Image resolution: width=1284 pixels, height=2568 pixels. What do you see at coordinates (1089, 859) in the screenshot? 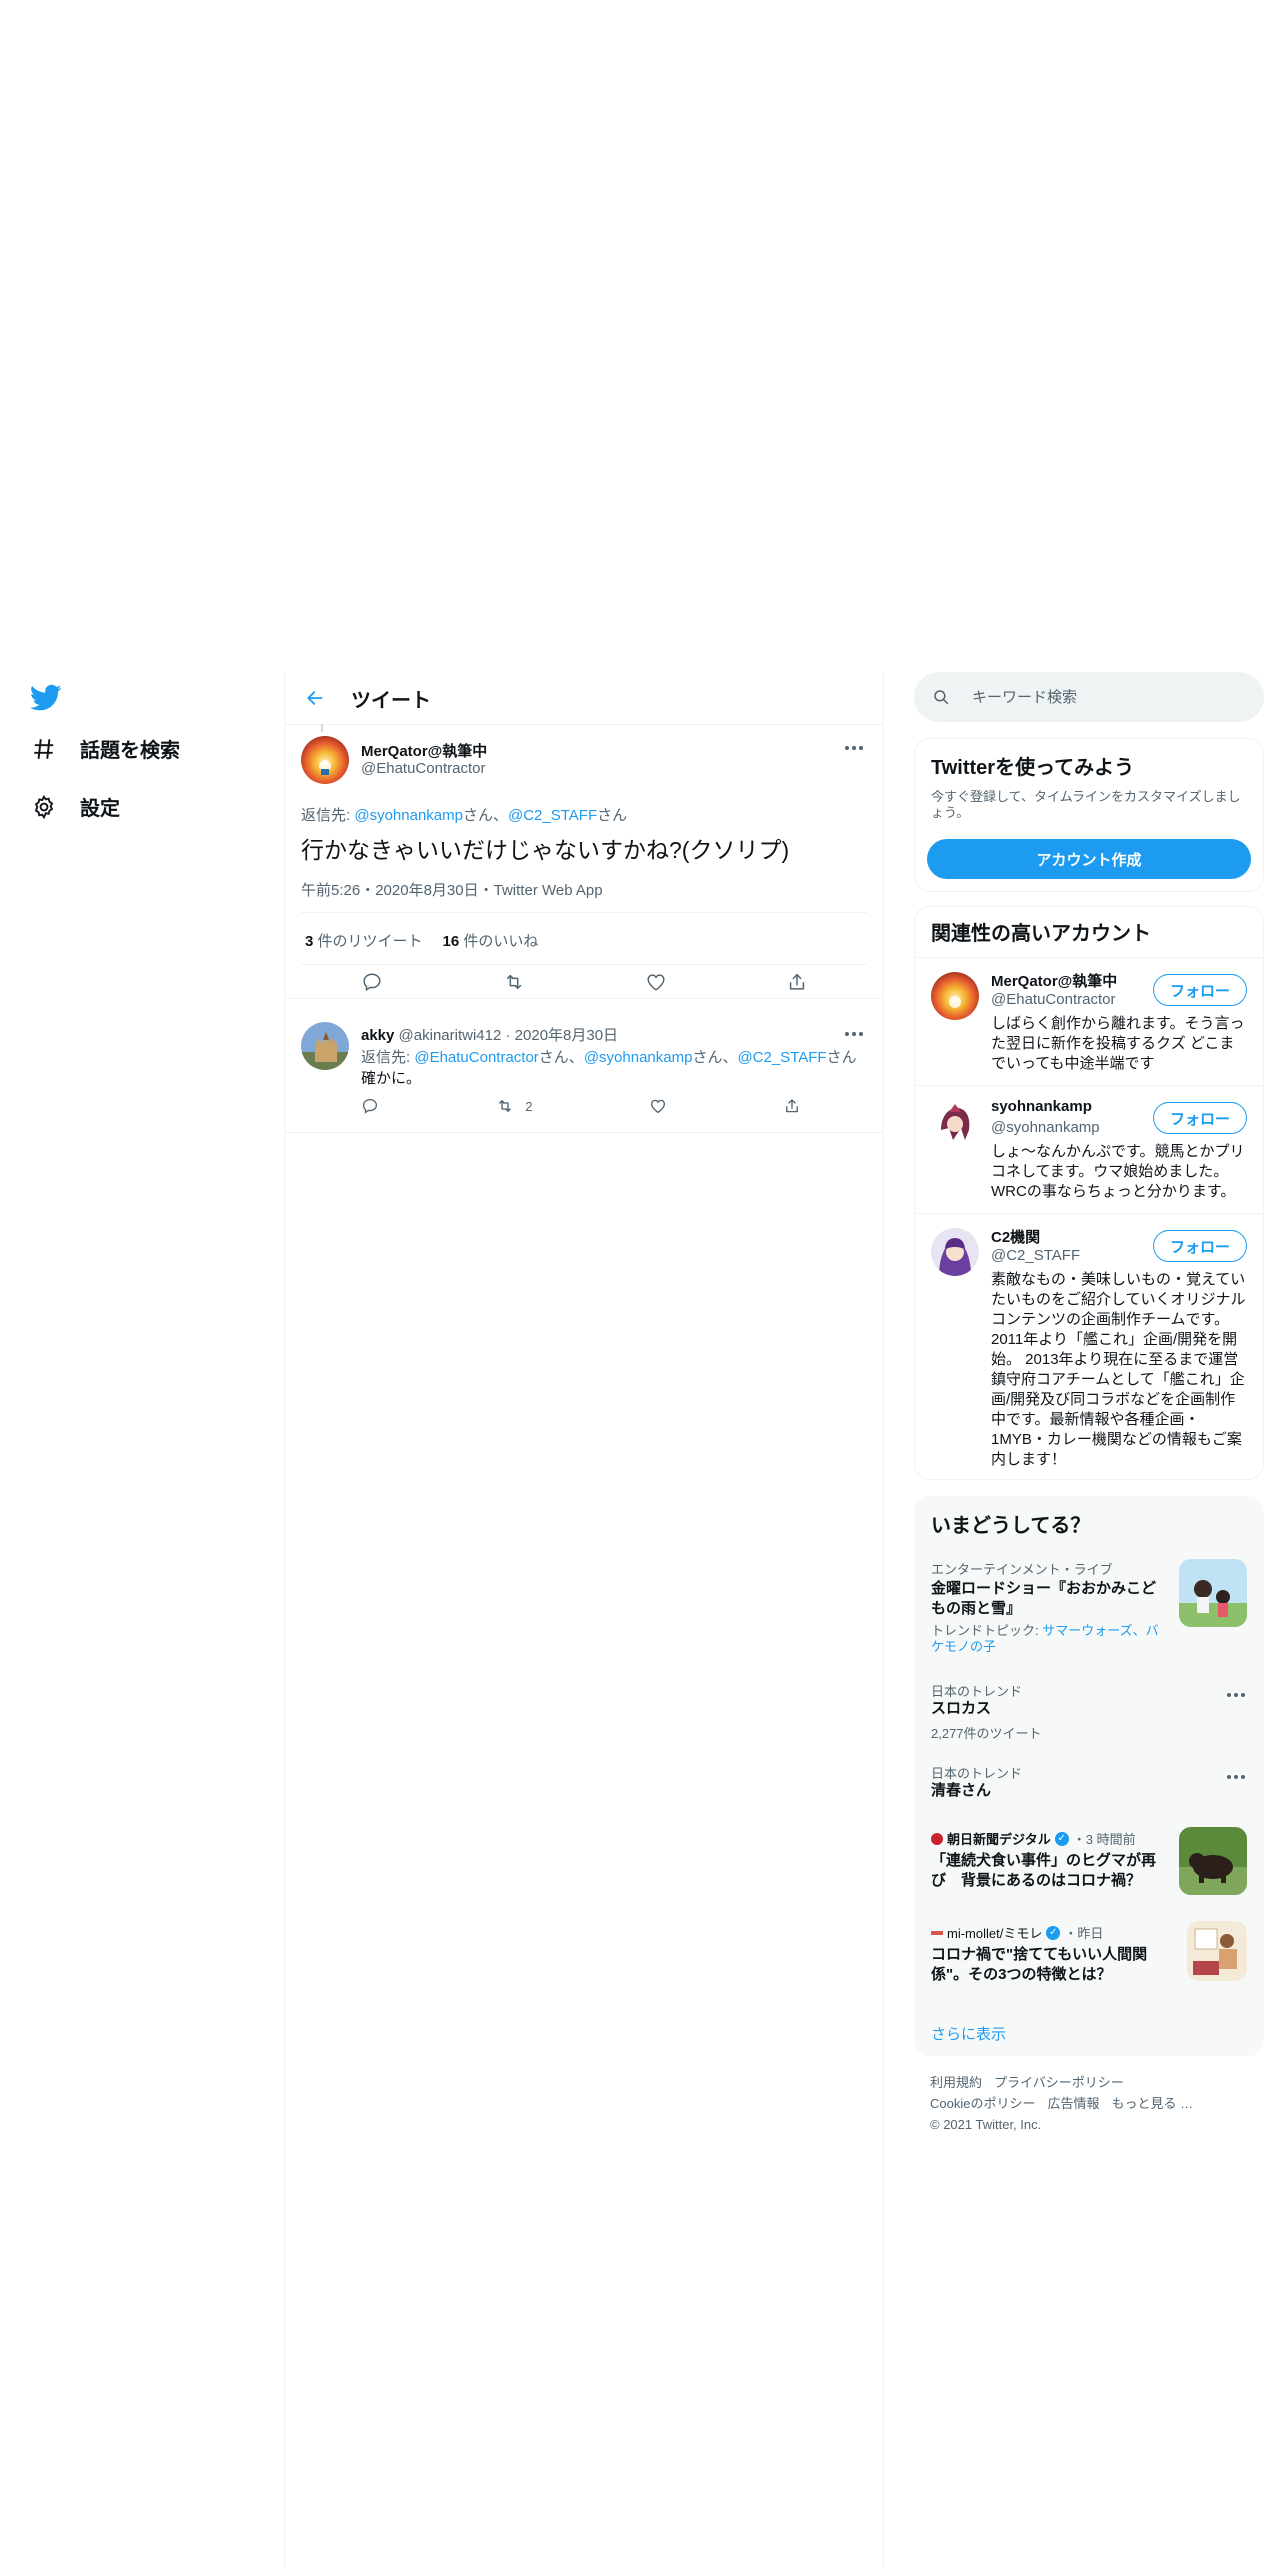
I see `create-account-button: アカウント作成` at bounding box center [1089, 859].